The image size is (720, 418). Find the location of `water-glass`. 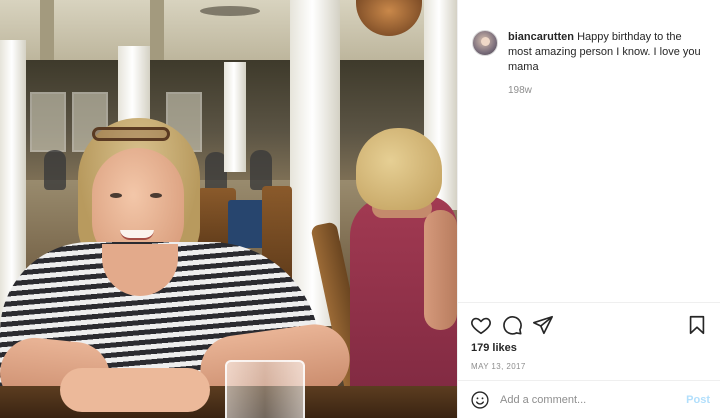

water-glass is located at coordinates (265, 389).